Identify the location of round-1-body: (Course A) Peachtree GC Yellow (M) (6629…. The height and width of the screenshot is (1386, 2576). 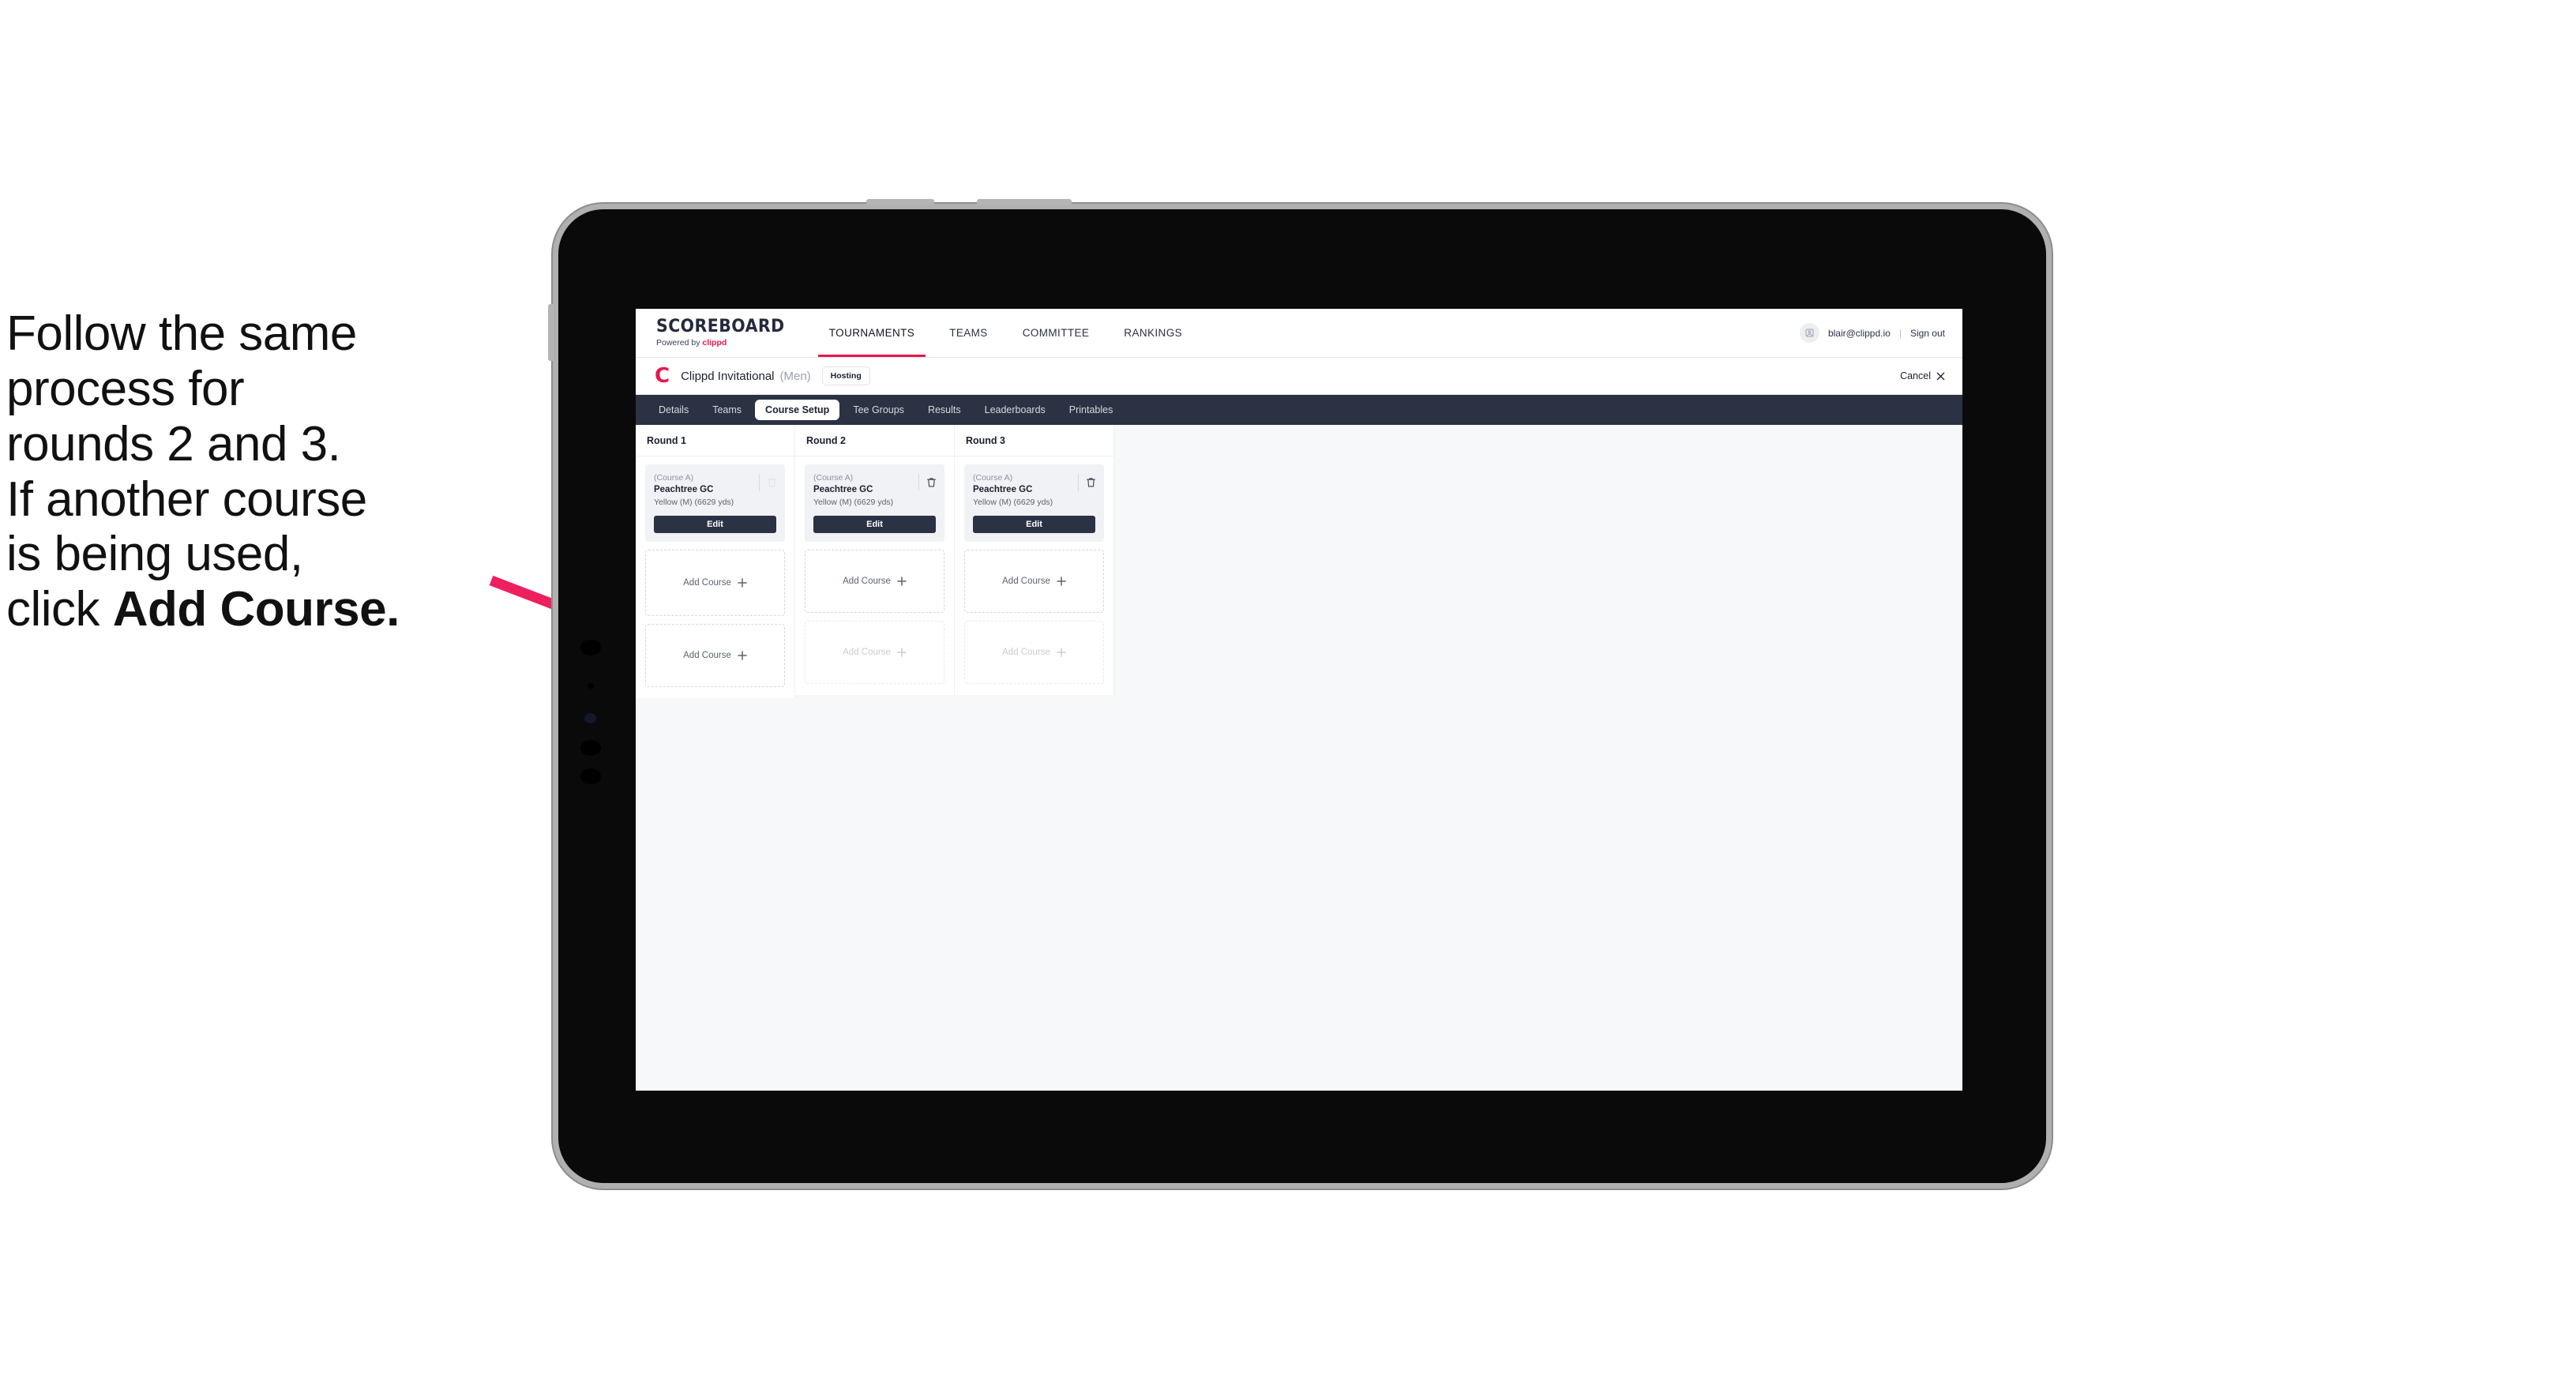
(715, 577).